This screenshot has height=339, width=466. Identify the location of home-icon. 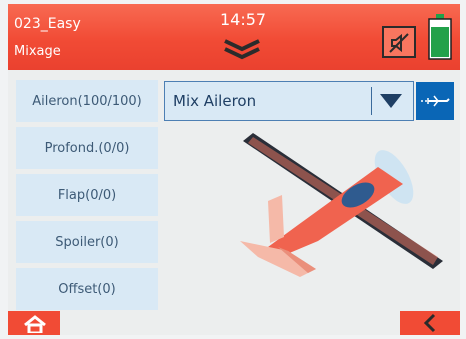
(35, 324).